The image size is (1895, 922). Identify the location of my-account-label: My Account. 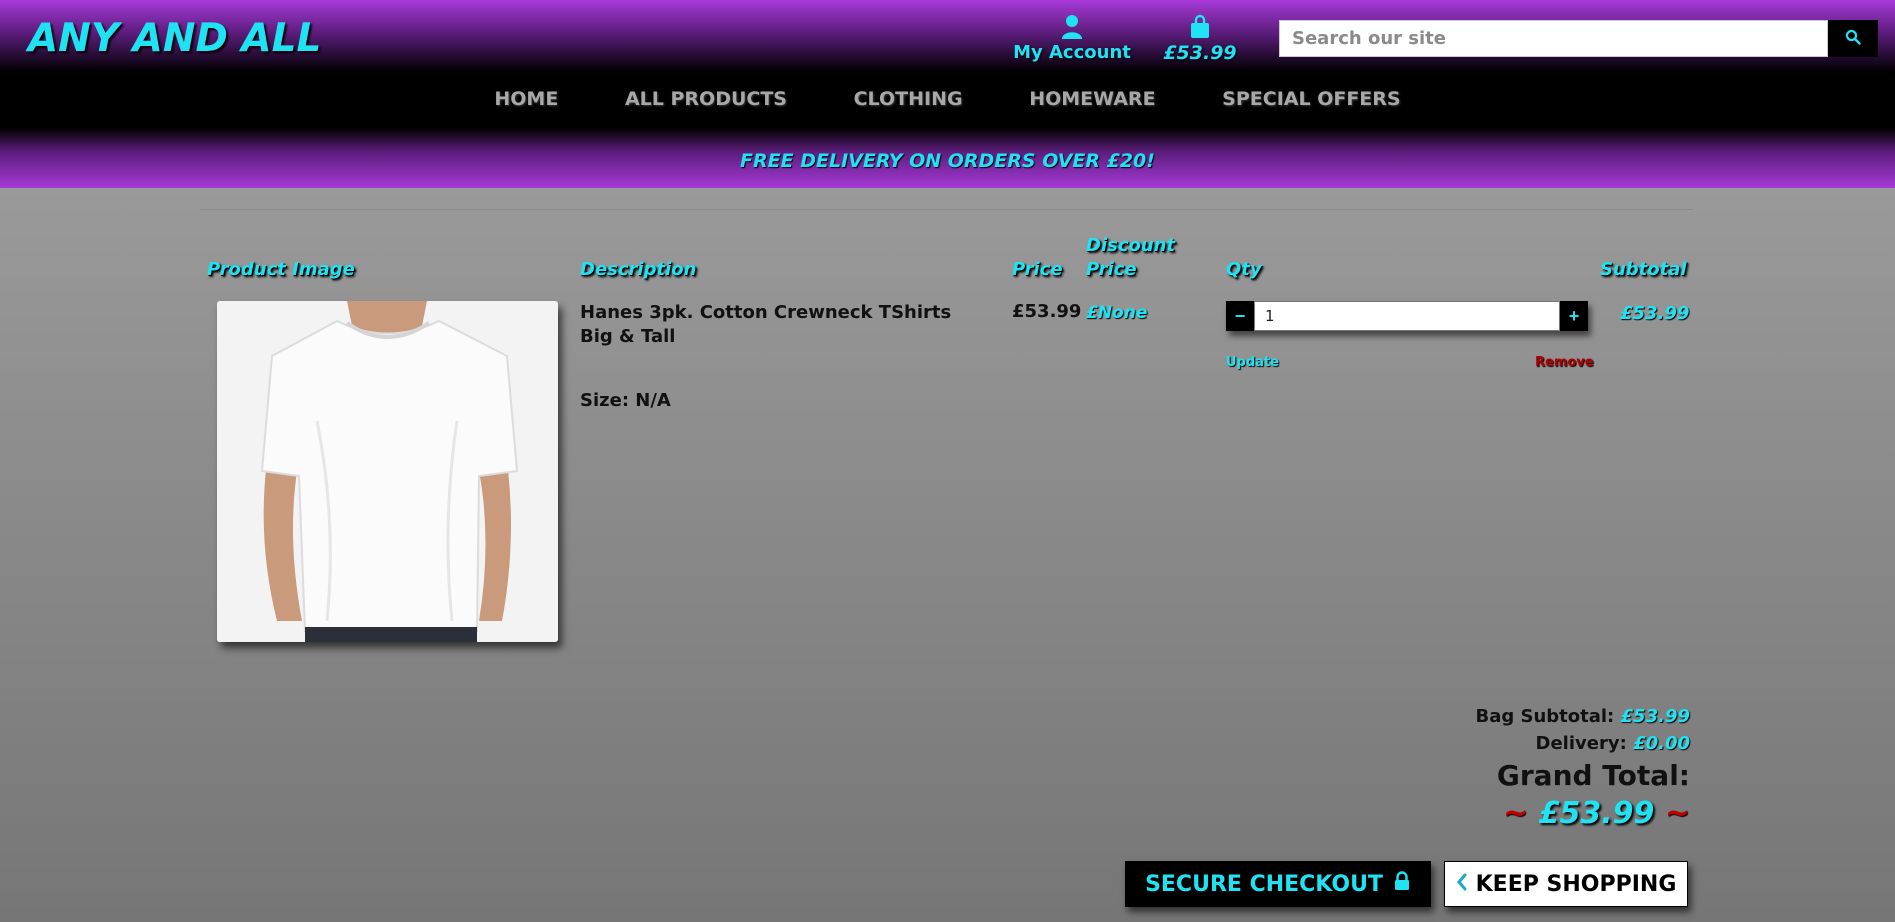
(1072, 52).